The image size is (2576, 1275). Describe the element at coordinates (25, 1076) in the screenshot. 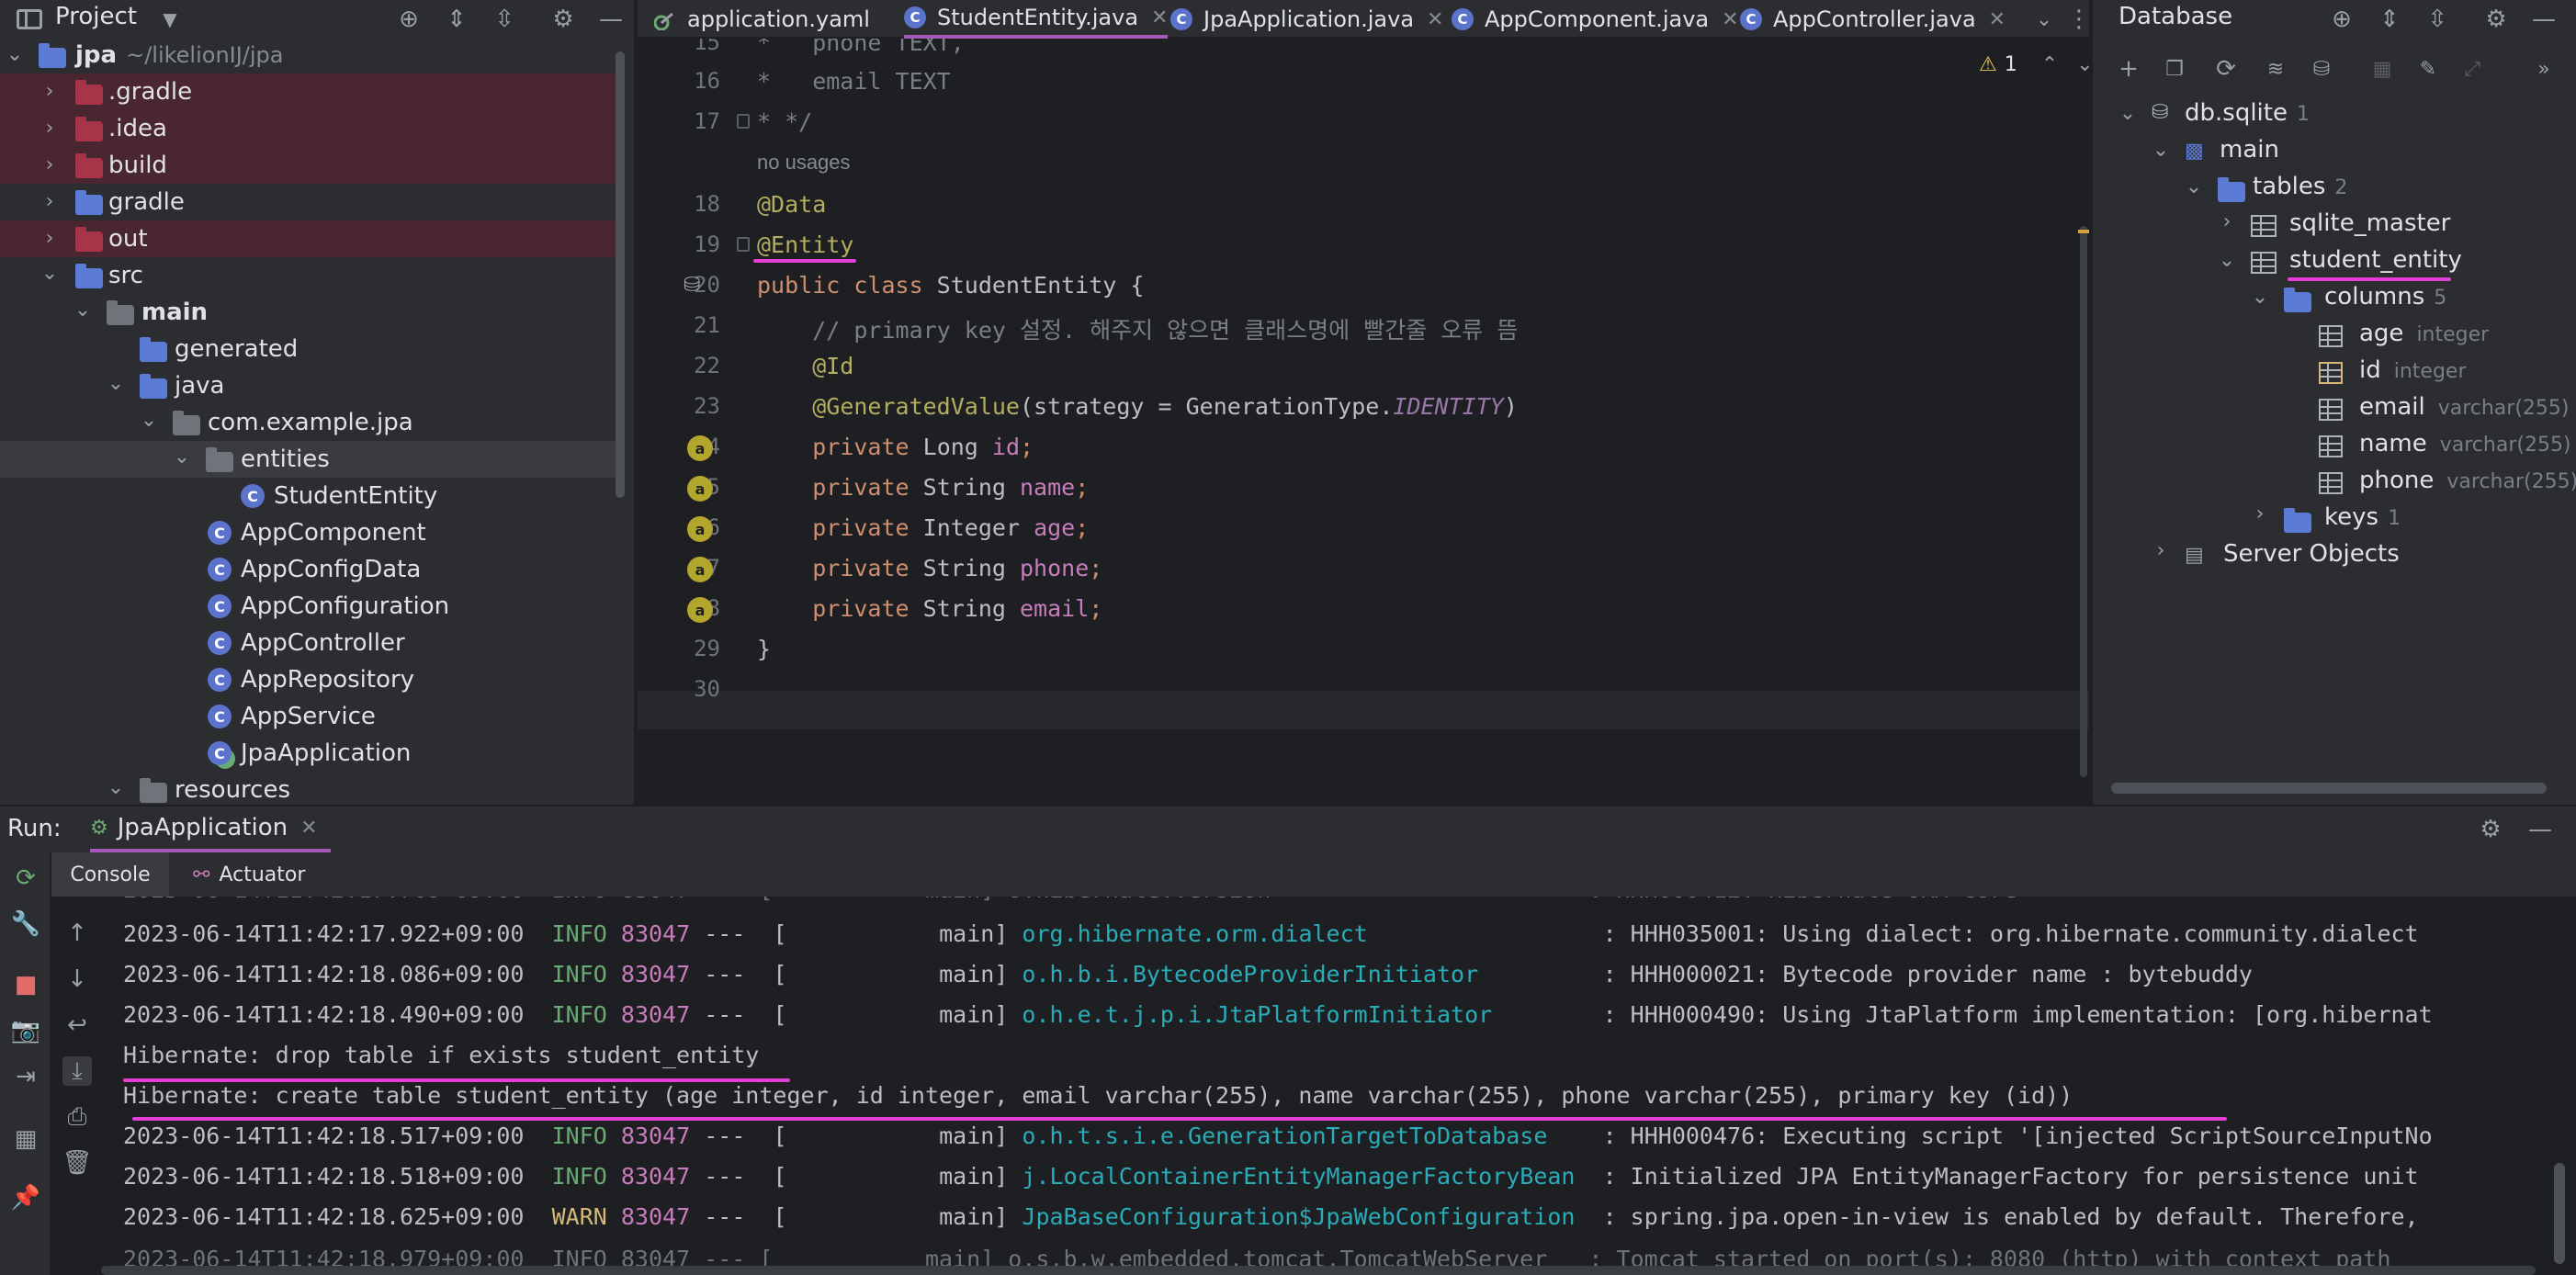

I see `exit-icon: ⇥` at that location.